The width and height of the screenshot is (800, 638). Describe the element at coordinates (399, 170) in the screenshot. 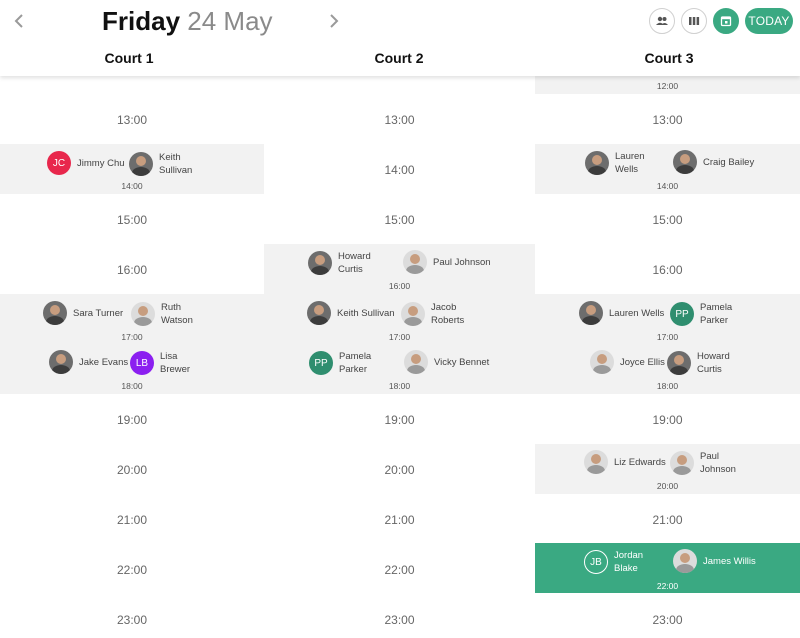

I see `hour-slot-1400: 14:00` at that location.